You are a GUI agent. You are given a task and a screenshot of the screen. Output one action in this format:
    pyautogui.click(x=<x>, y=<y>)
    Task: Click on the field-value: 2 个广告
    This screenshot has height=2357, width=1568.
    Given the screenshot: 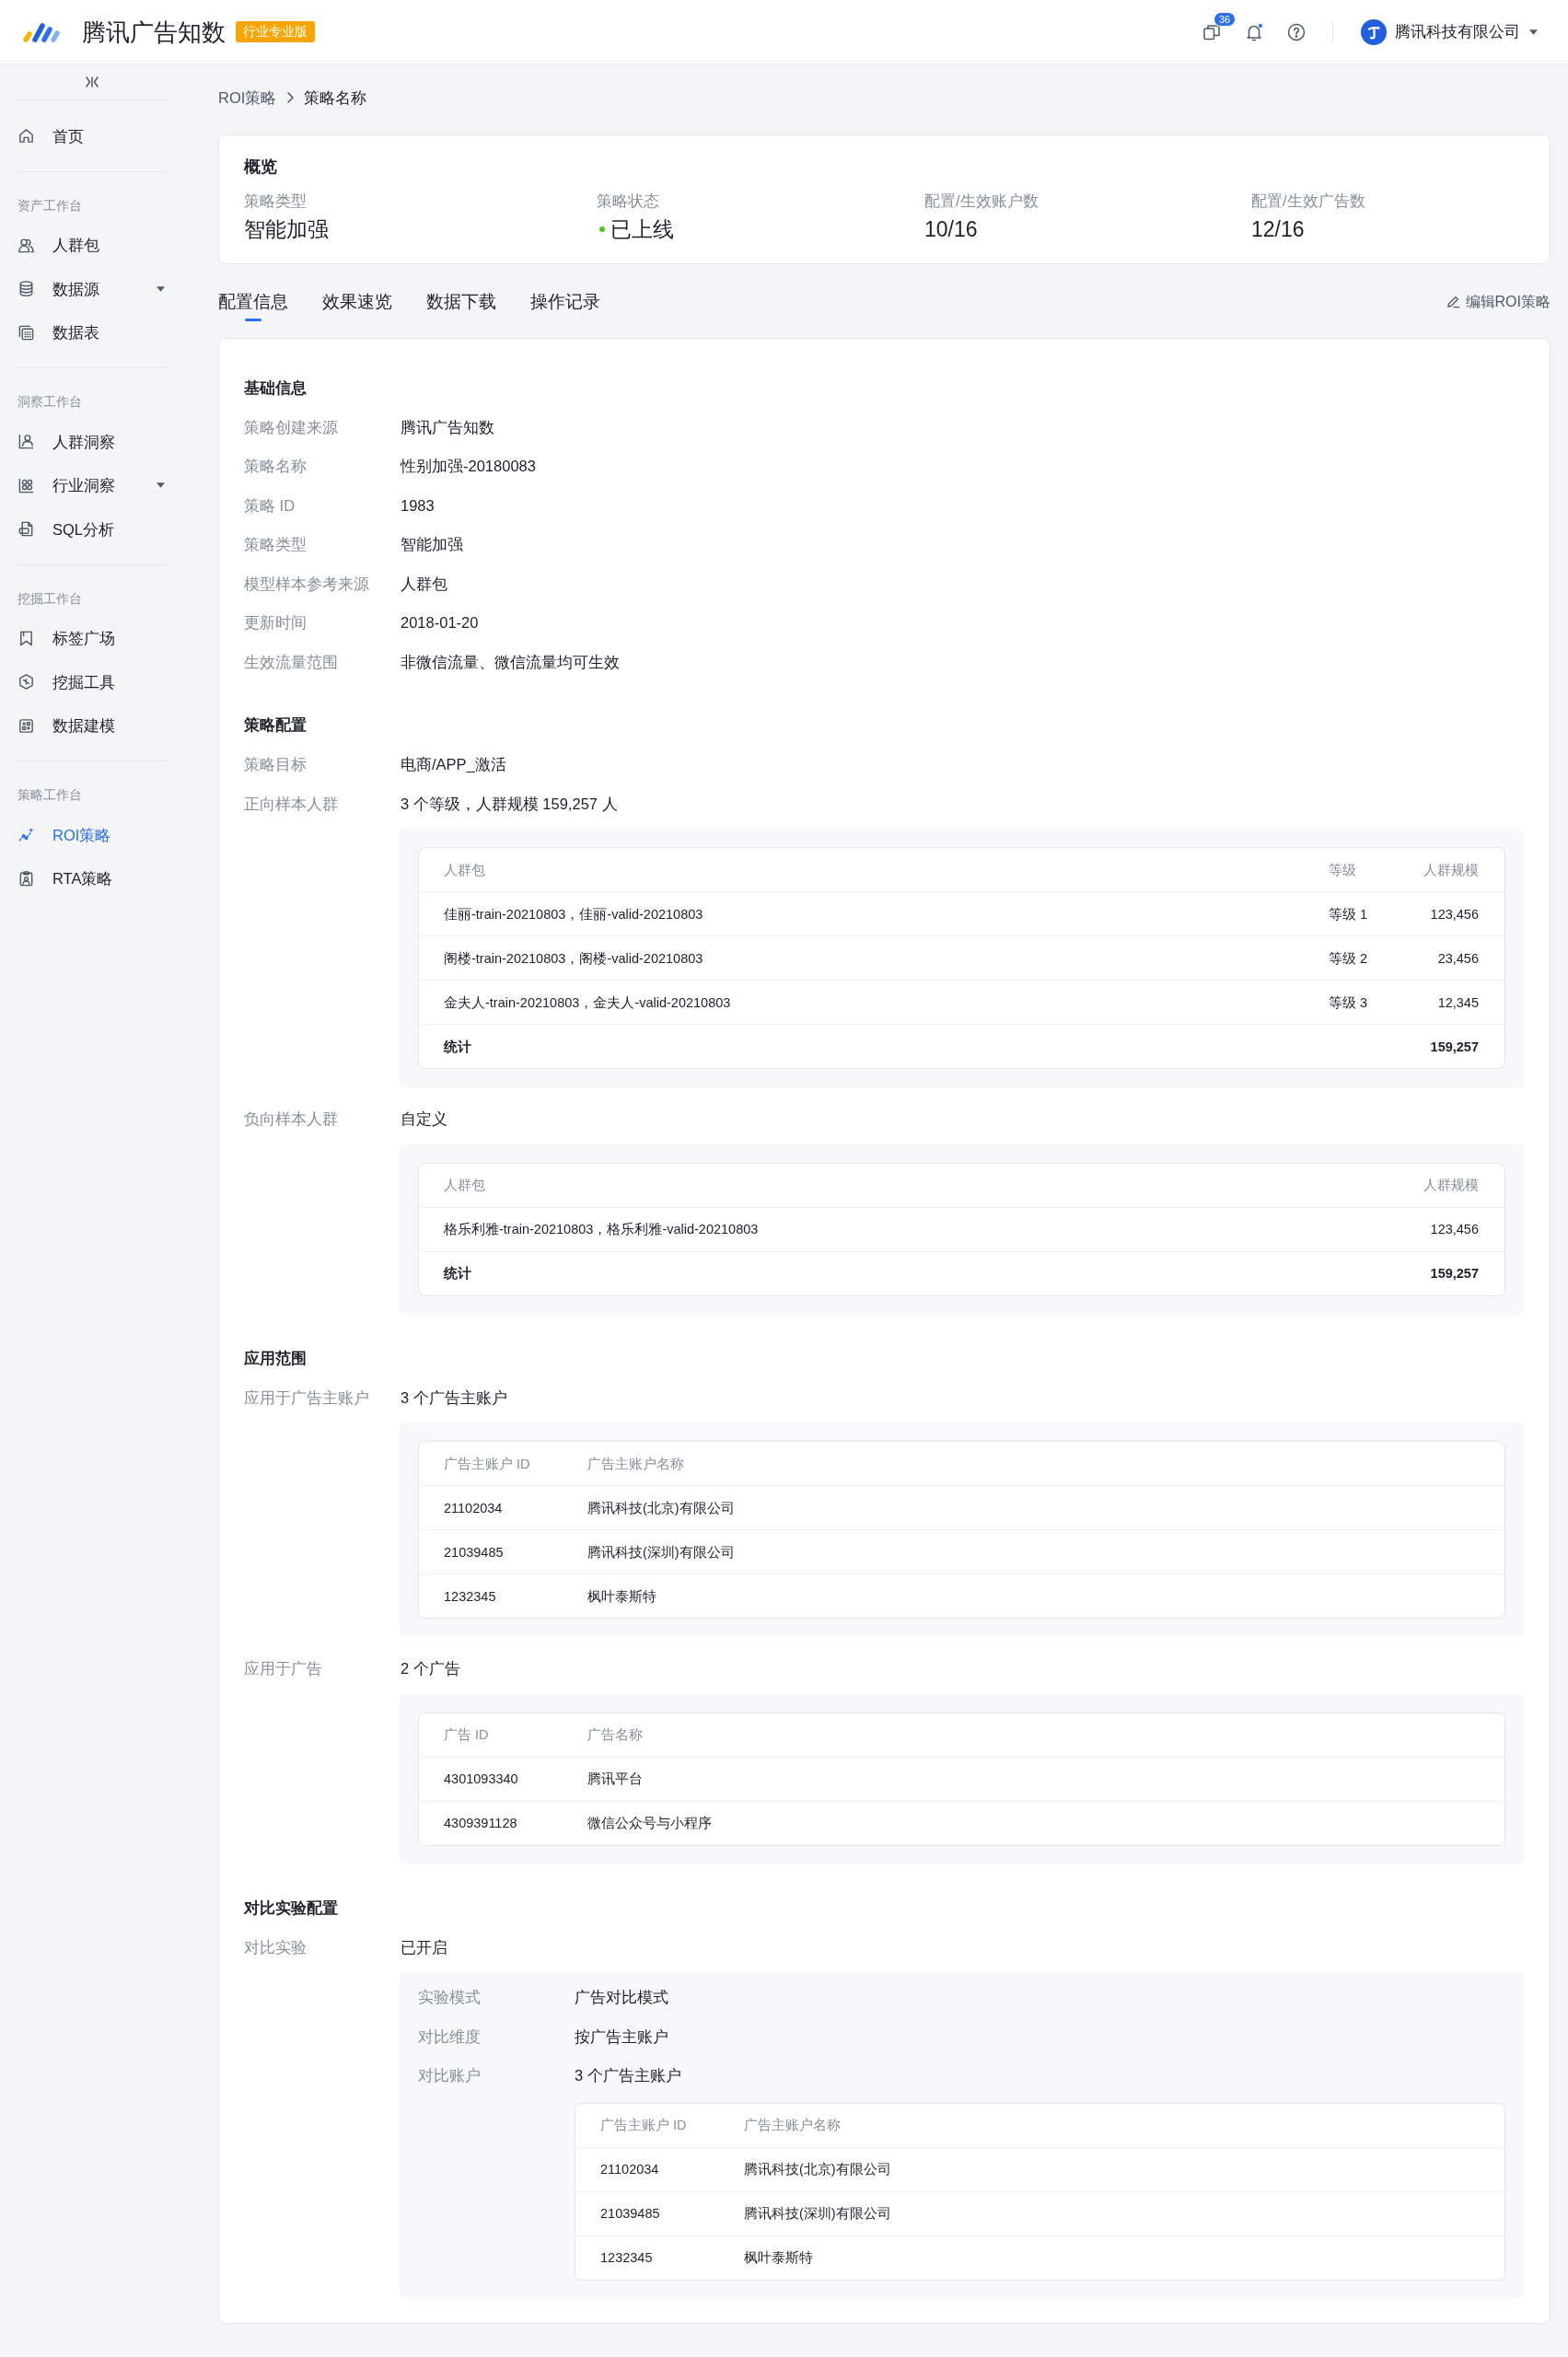 What is the action you would take?
    pyautogui.click(x=430, y=1669)
    